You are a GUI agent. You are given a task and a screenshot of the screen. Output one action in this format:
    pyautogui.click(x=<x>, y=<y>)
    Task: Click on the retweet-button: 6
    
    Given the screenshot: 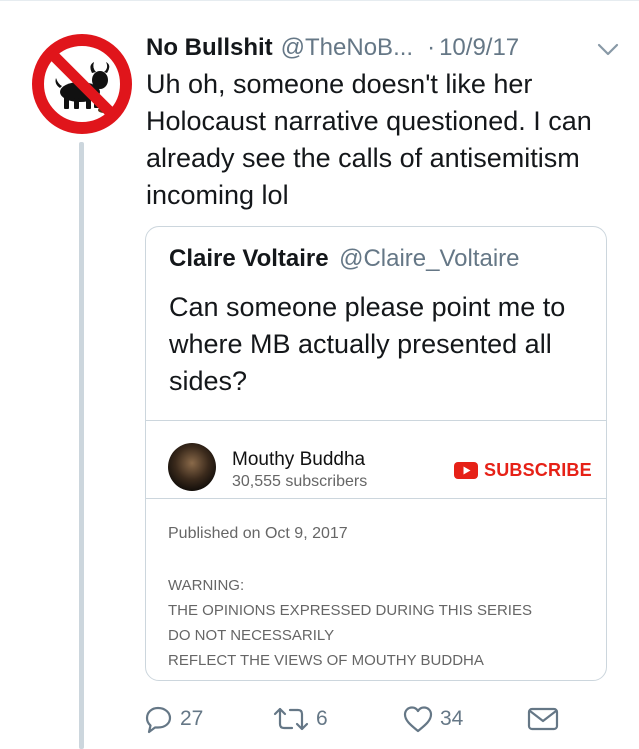 What is the action you would take?
    pyautogui.click(x=300, y=719)
    